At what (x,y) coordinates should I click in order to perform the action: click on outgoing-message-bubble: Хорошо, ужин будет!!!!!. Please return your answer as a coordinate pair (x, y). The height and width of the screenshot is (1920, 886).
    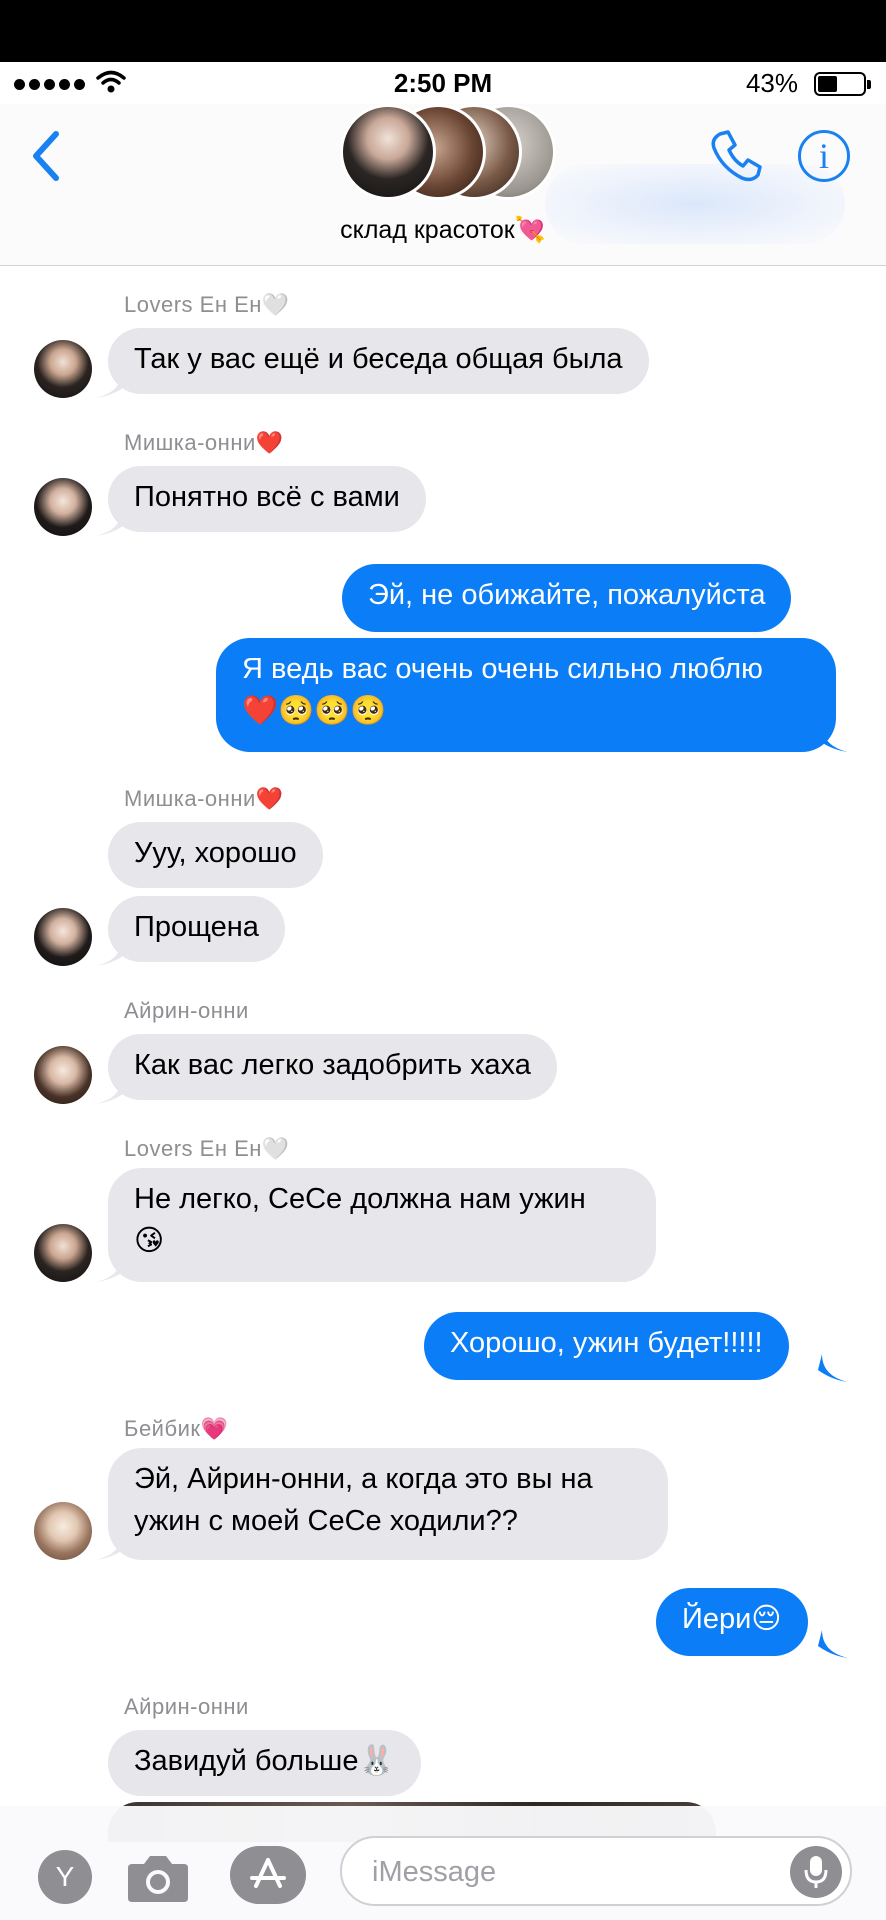
    Looking at the image, I should click on (606, 1346).